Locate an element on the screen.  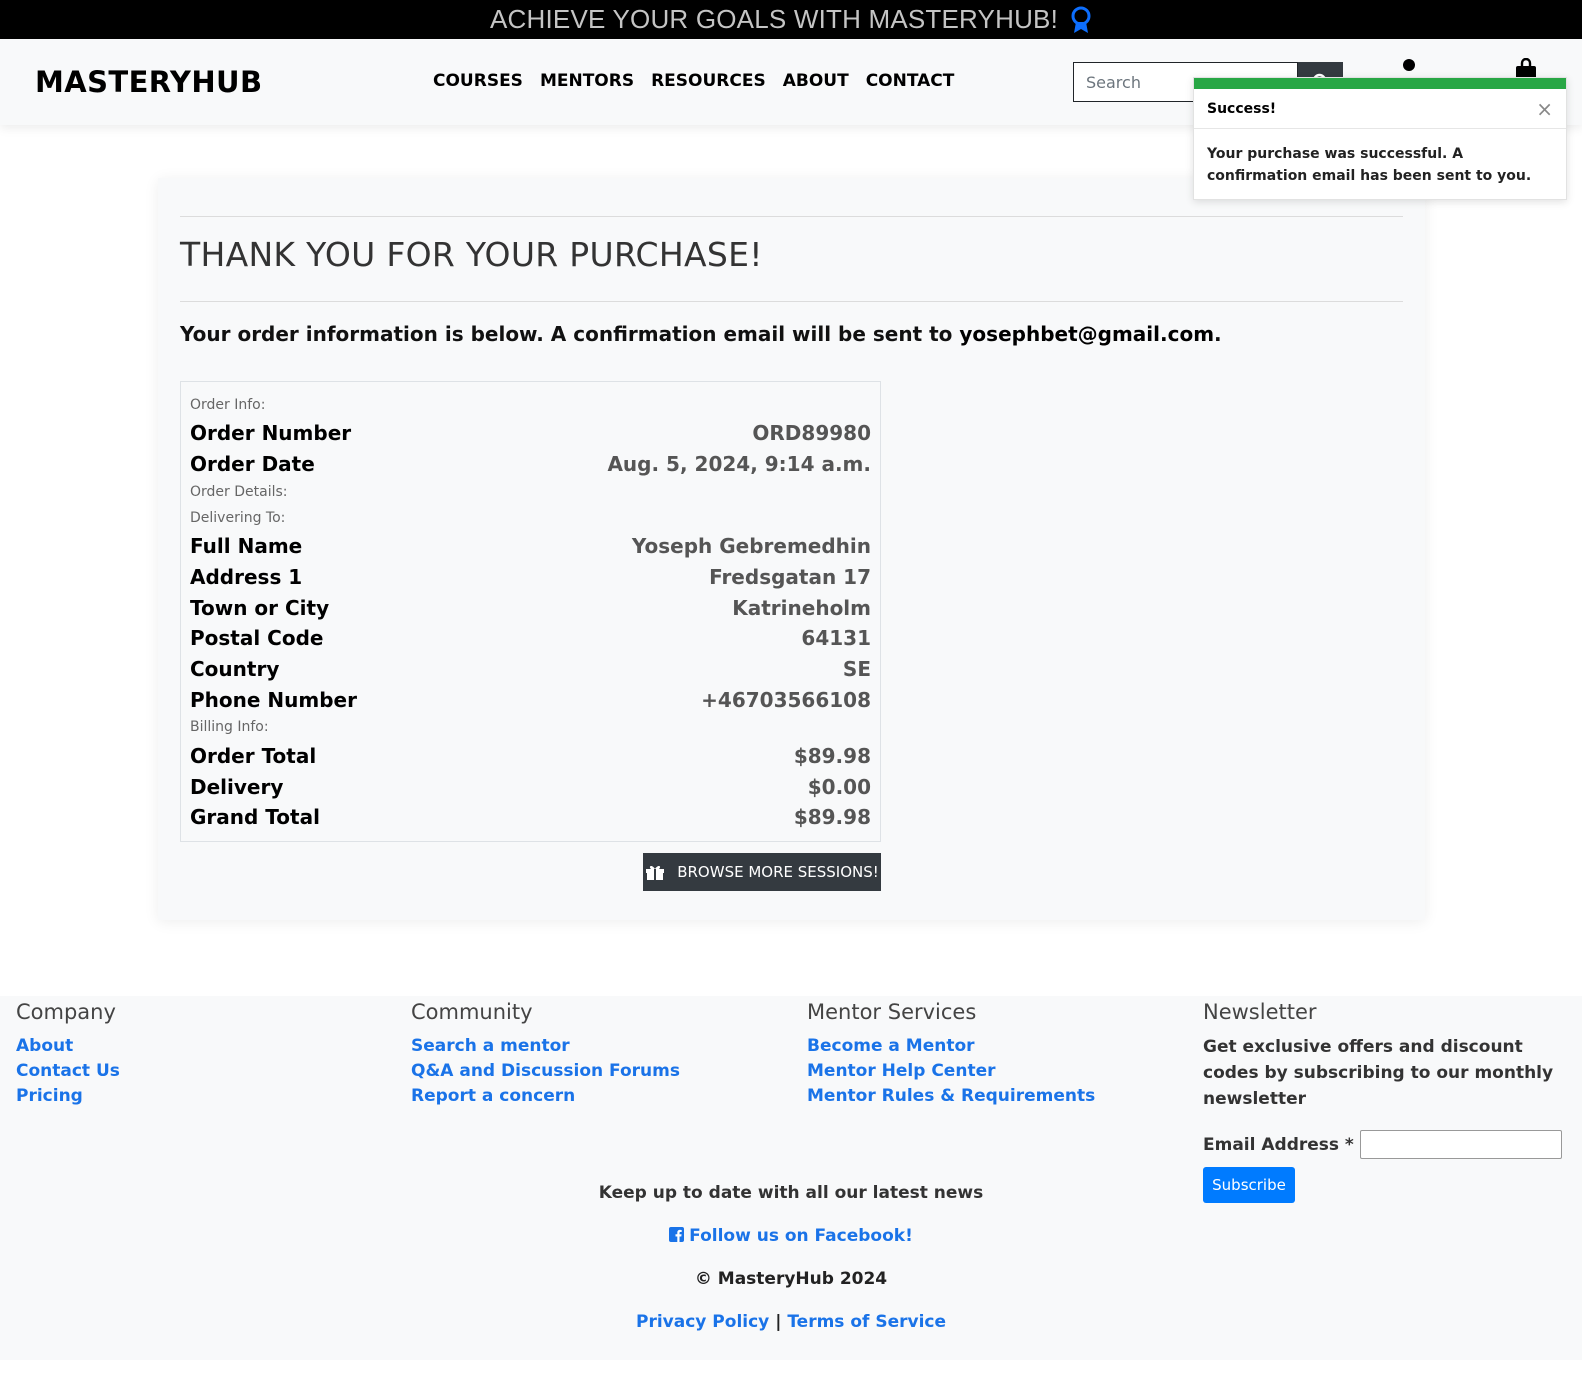
facebook-icon is located at coordinates (677, 1234).